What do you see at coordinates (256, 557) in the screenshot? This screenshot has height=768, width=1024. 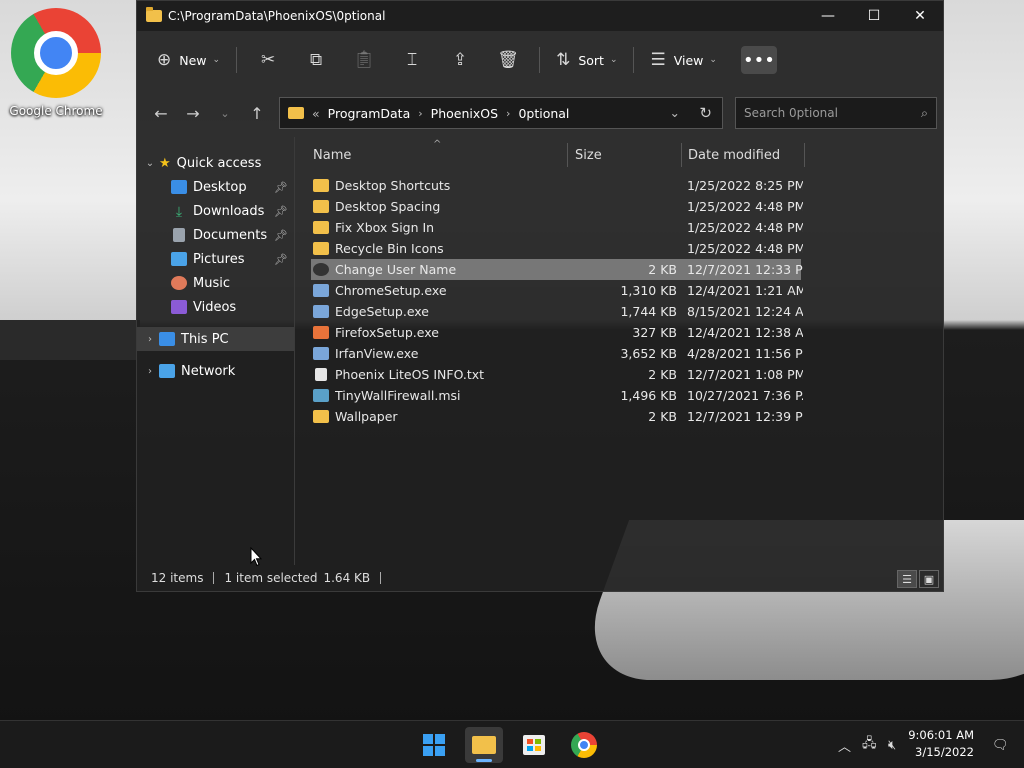 I see `mouse-cursor-icon` at bounding box center [256, 557].